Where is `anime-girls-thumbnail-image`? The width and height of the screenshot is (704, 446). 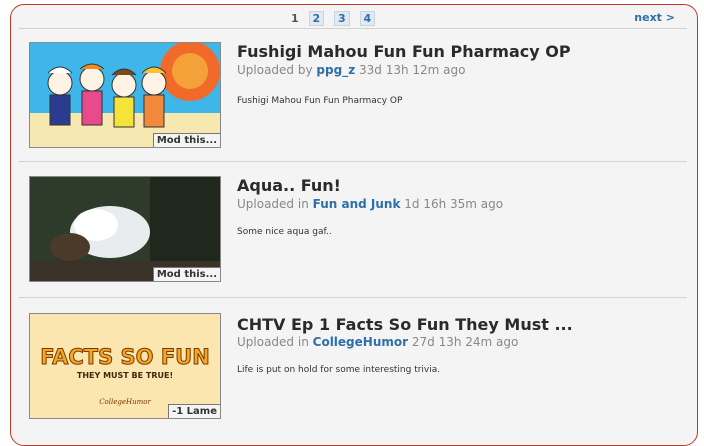 anime-girls-thumbnail-image is located at coordinates (125, 95).